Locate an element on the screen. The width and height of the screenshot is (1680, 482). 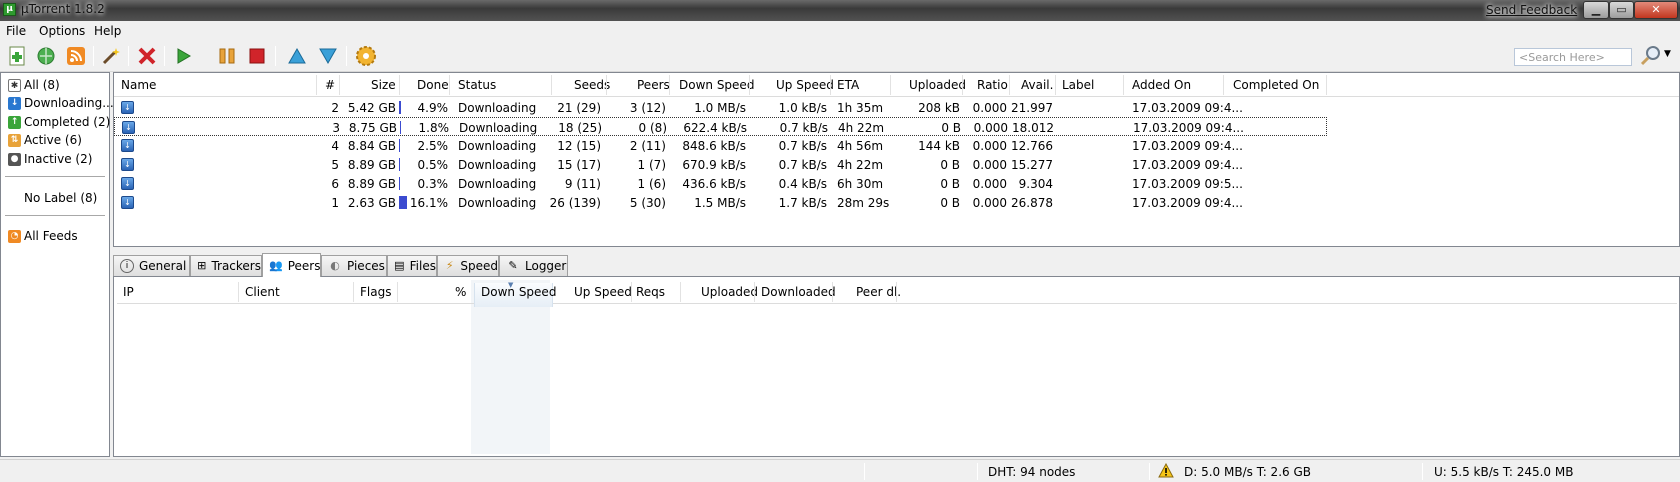
column-header-peers: Peers is located at coordinates (653, 85).